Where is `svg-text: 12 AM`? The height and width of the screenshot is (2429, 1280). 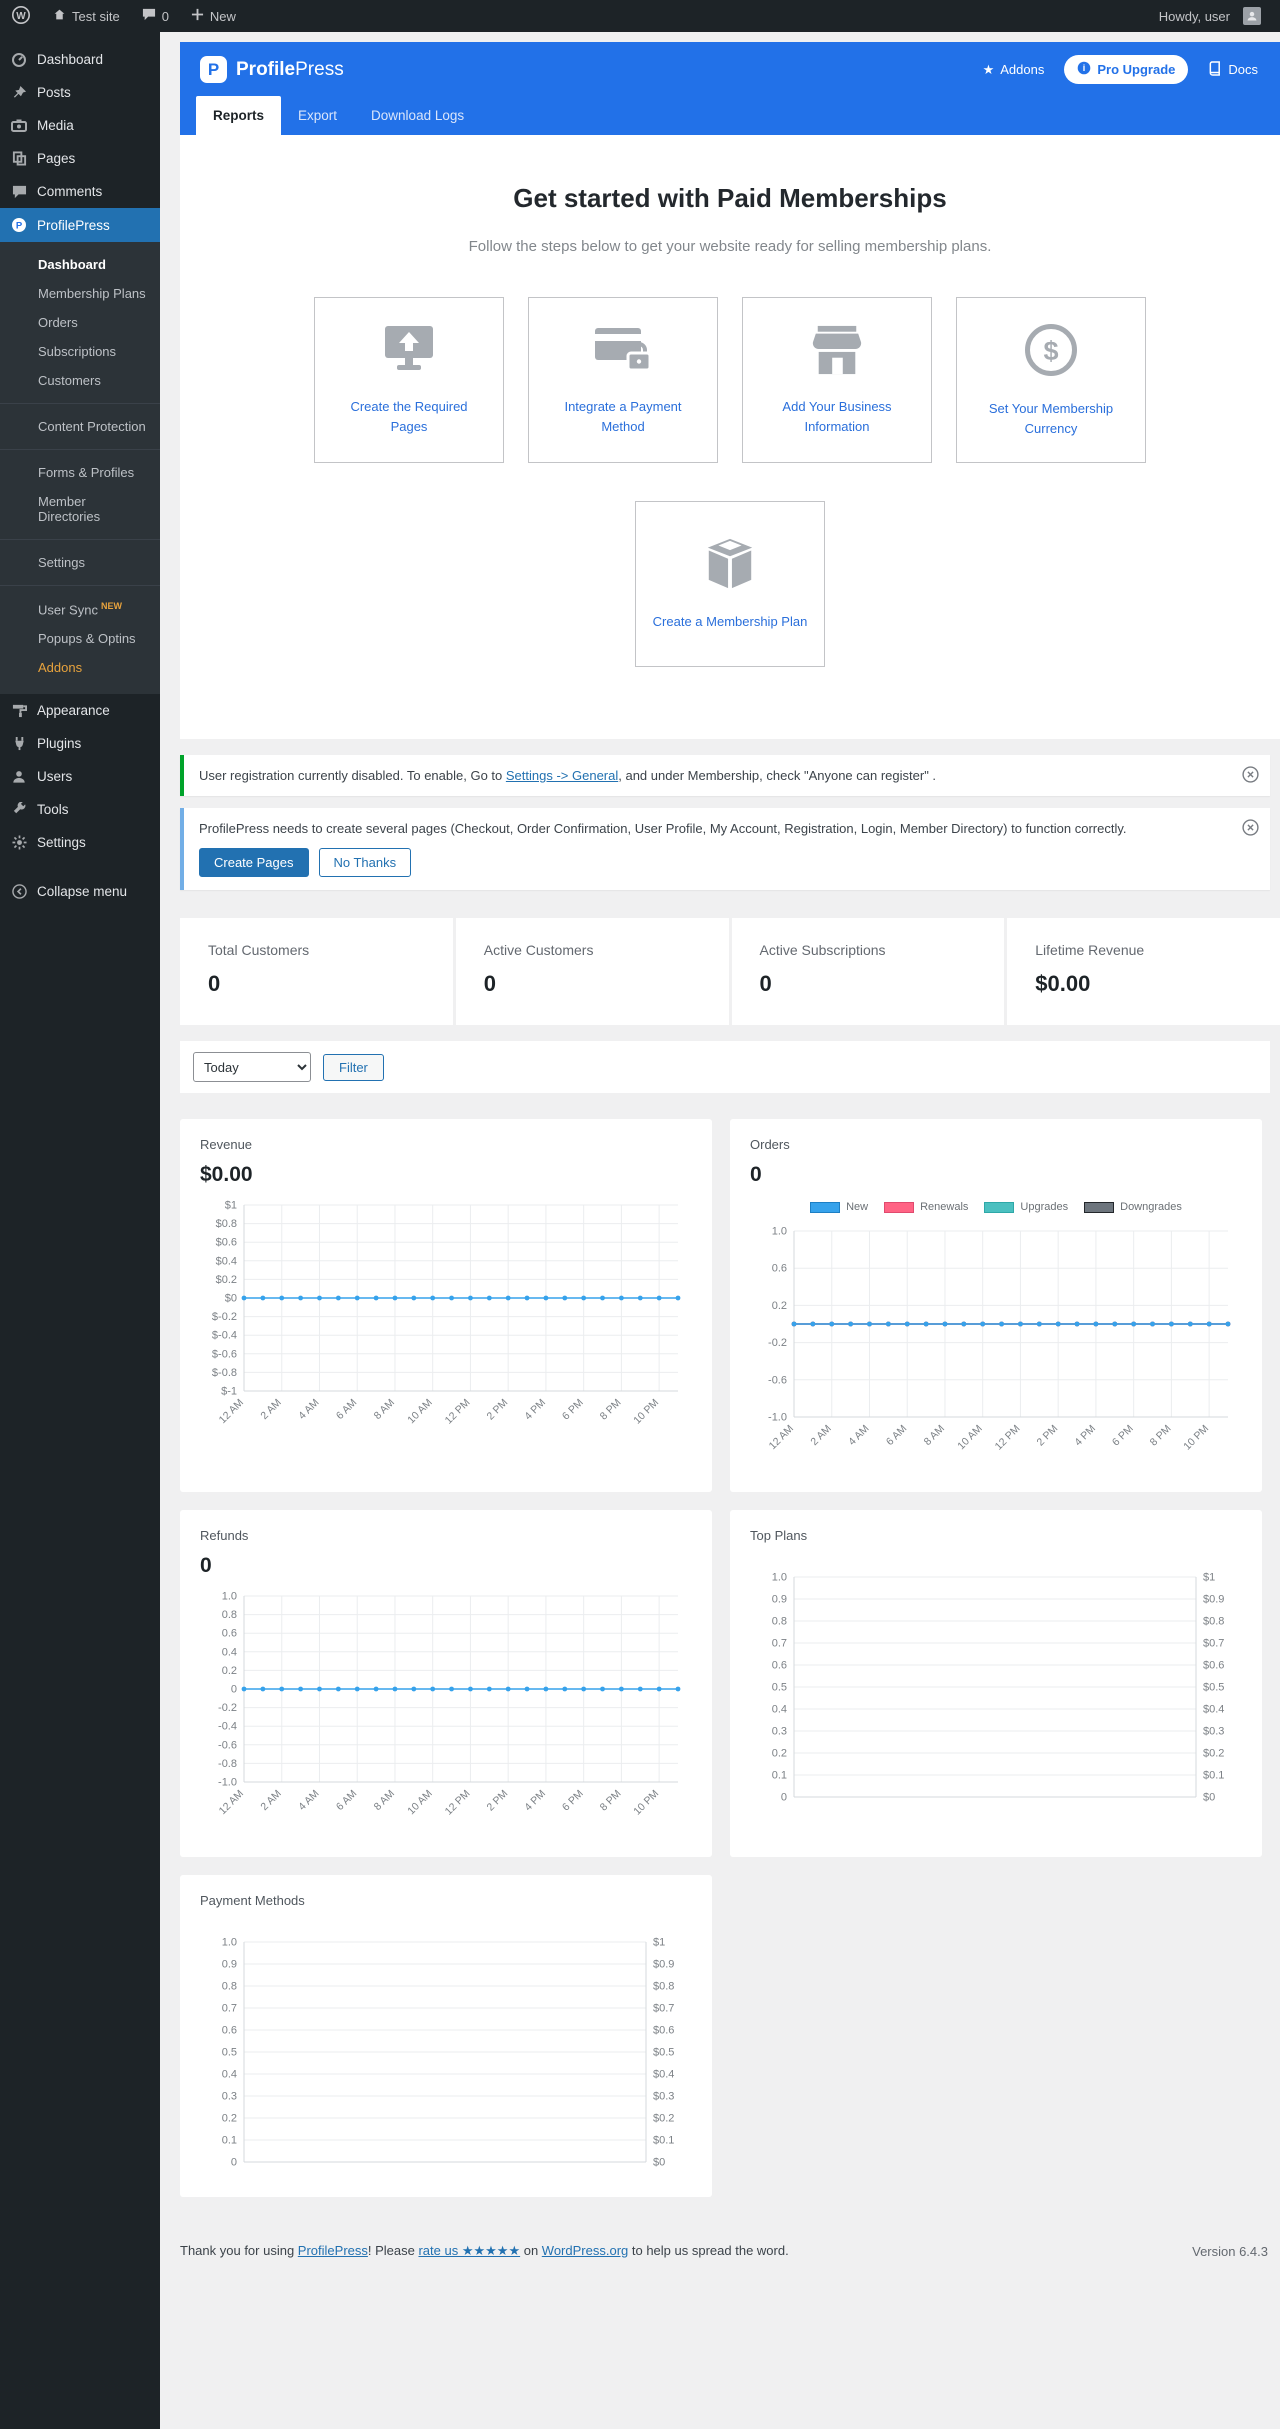
svg-text: 12 AM is located at coordinates (232, 1412).